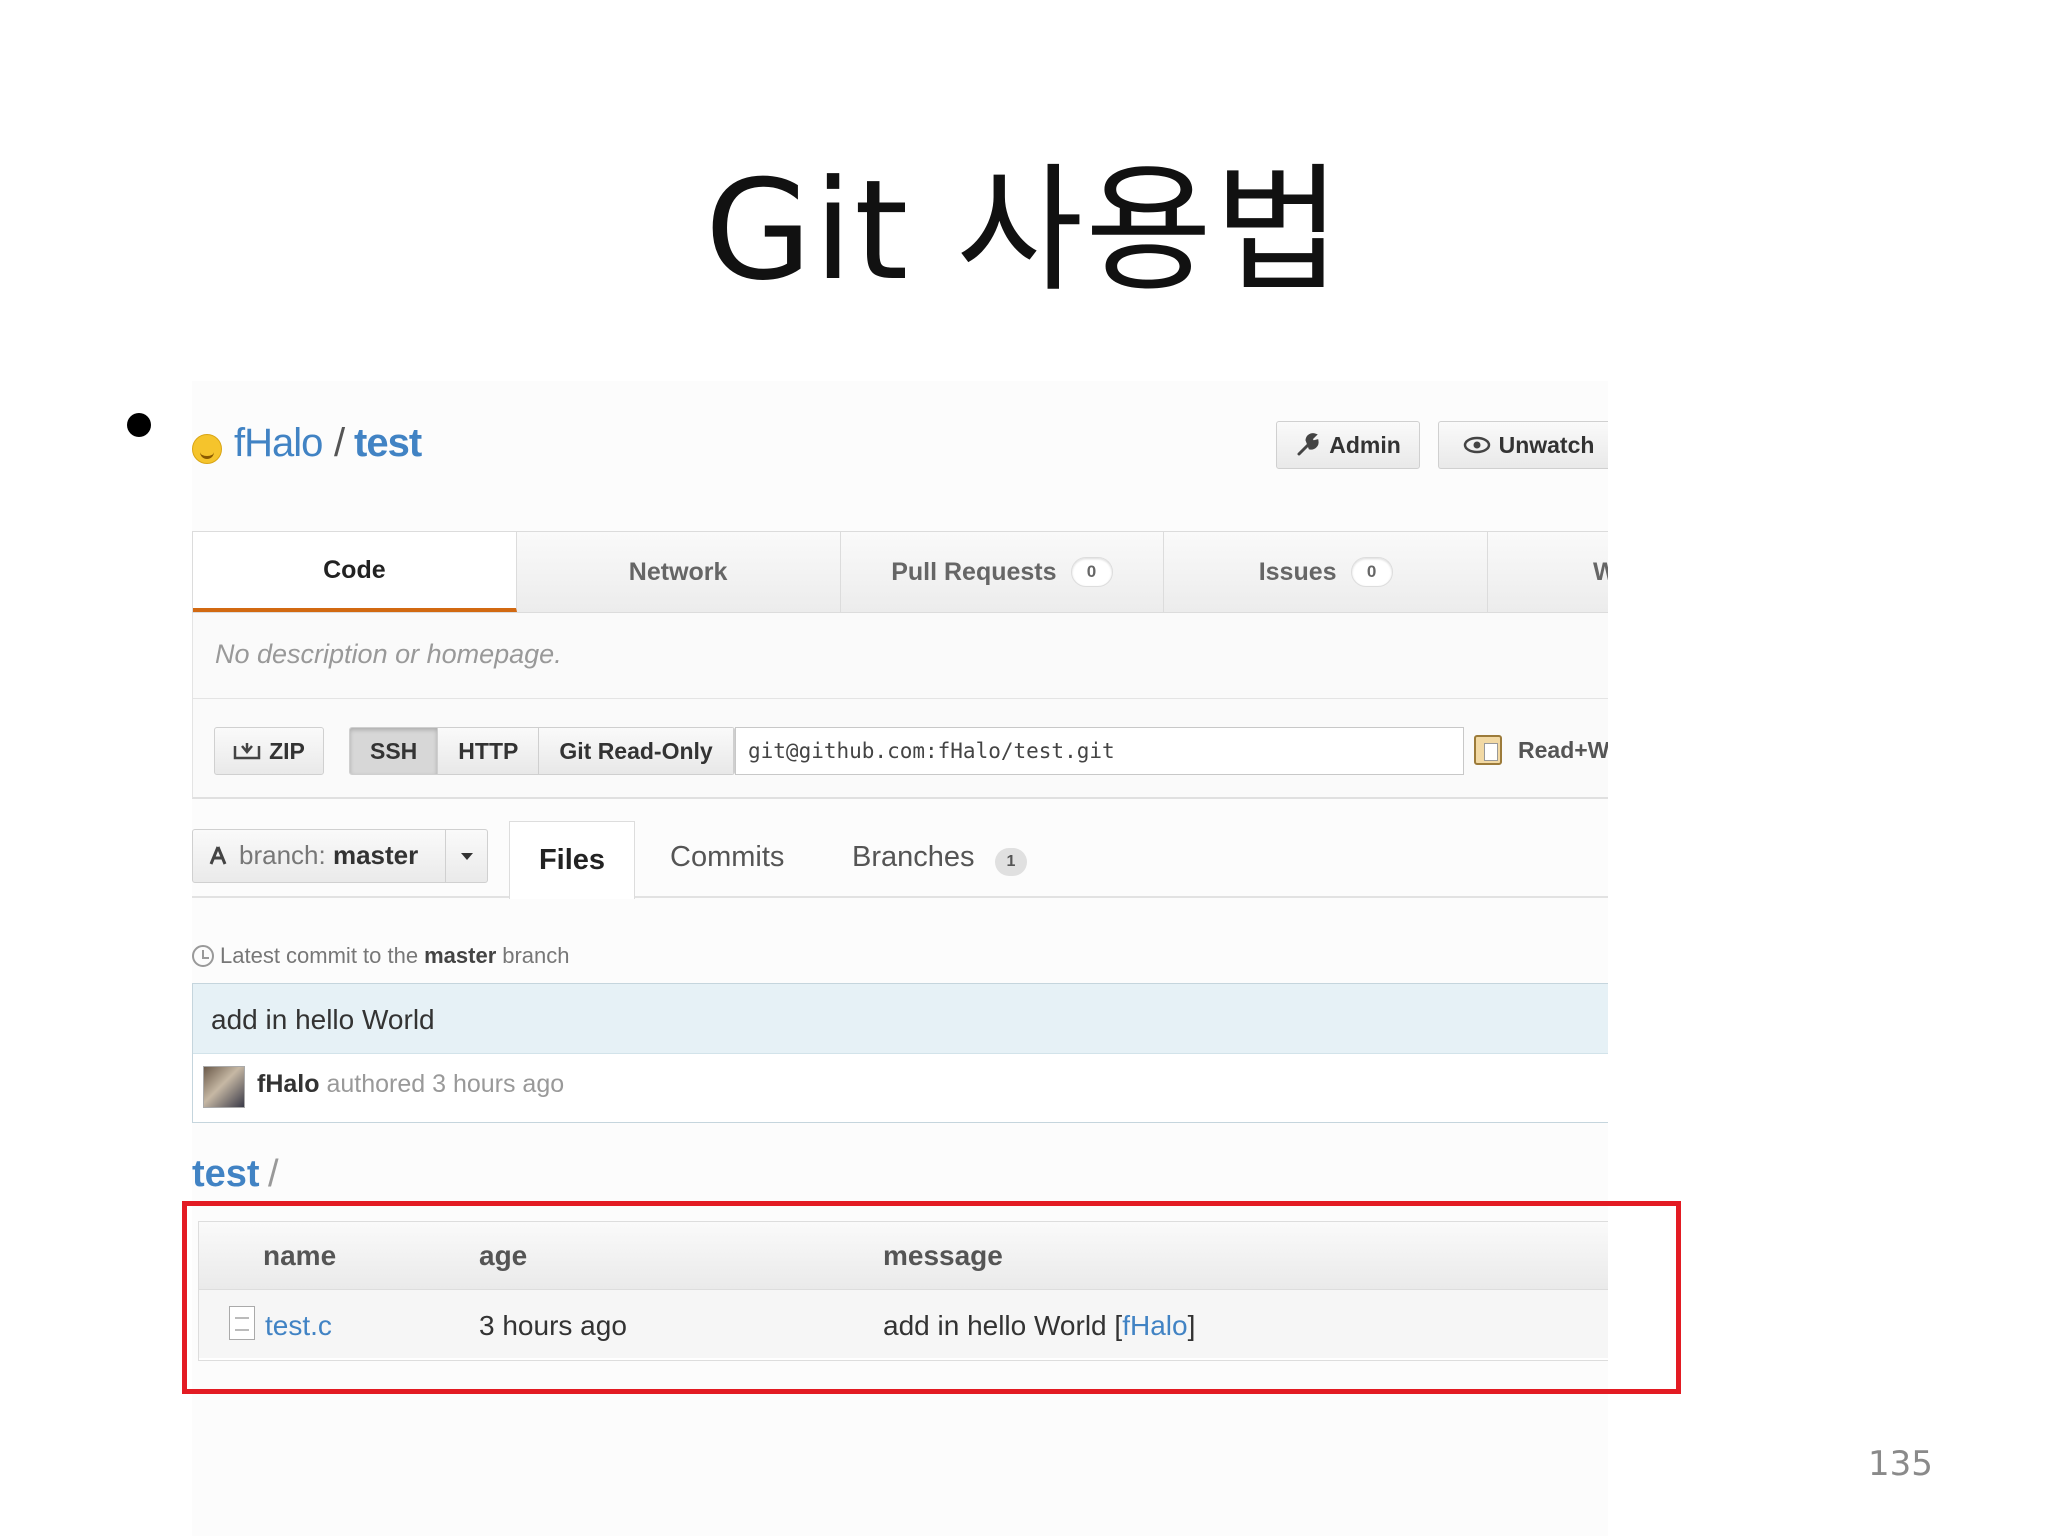 This screenshot has height=1536, width=2048. I want to click on branch-icon, so click(218, 855).